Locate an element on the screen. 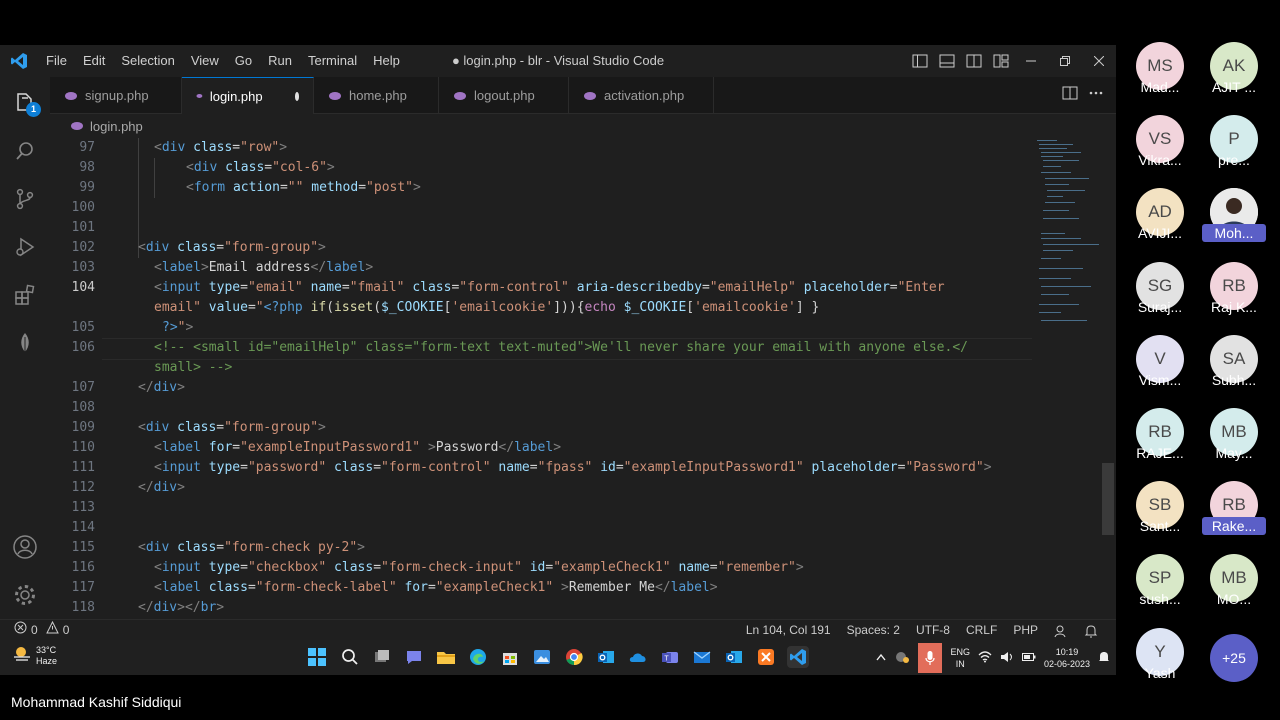  file-explorer-icon is located at coordinates (446, 657).